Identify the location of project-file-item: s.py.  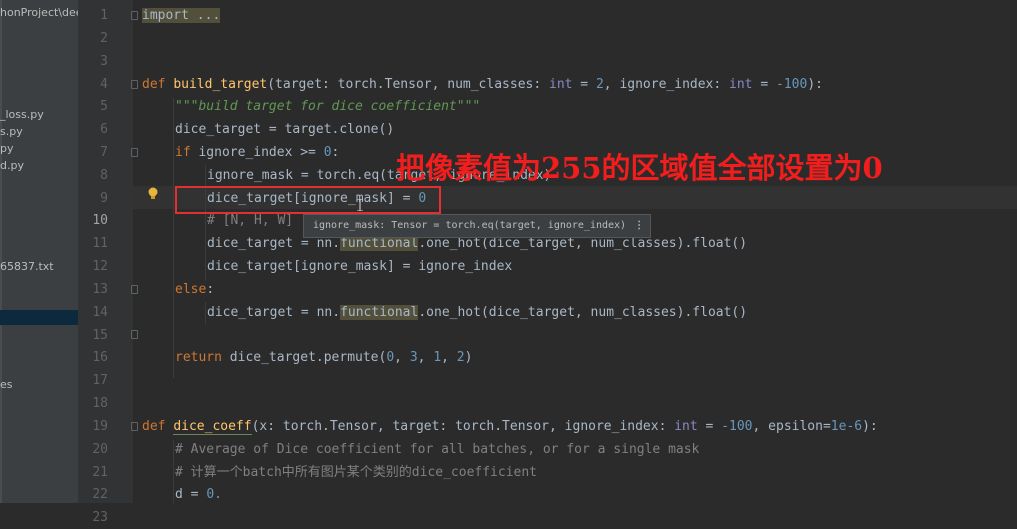
(11, 131).